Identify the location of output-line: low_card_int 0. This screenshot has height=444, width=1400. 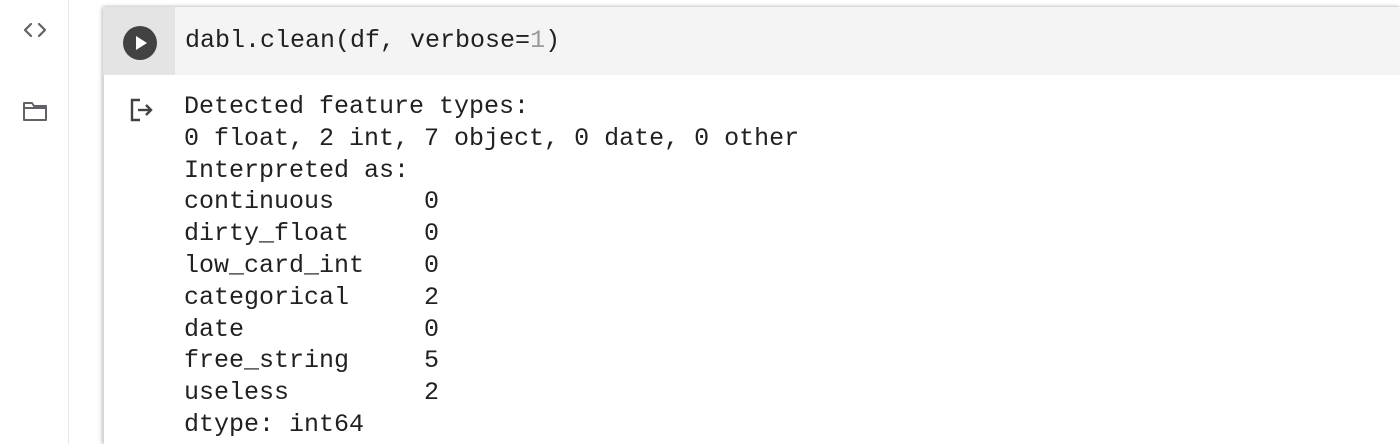
(312, 265).